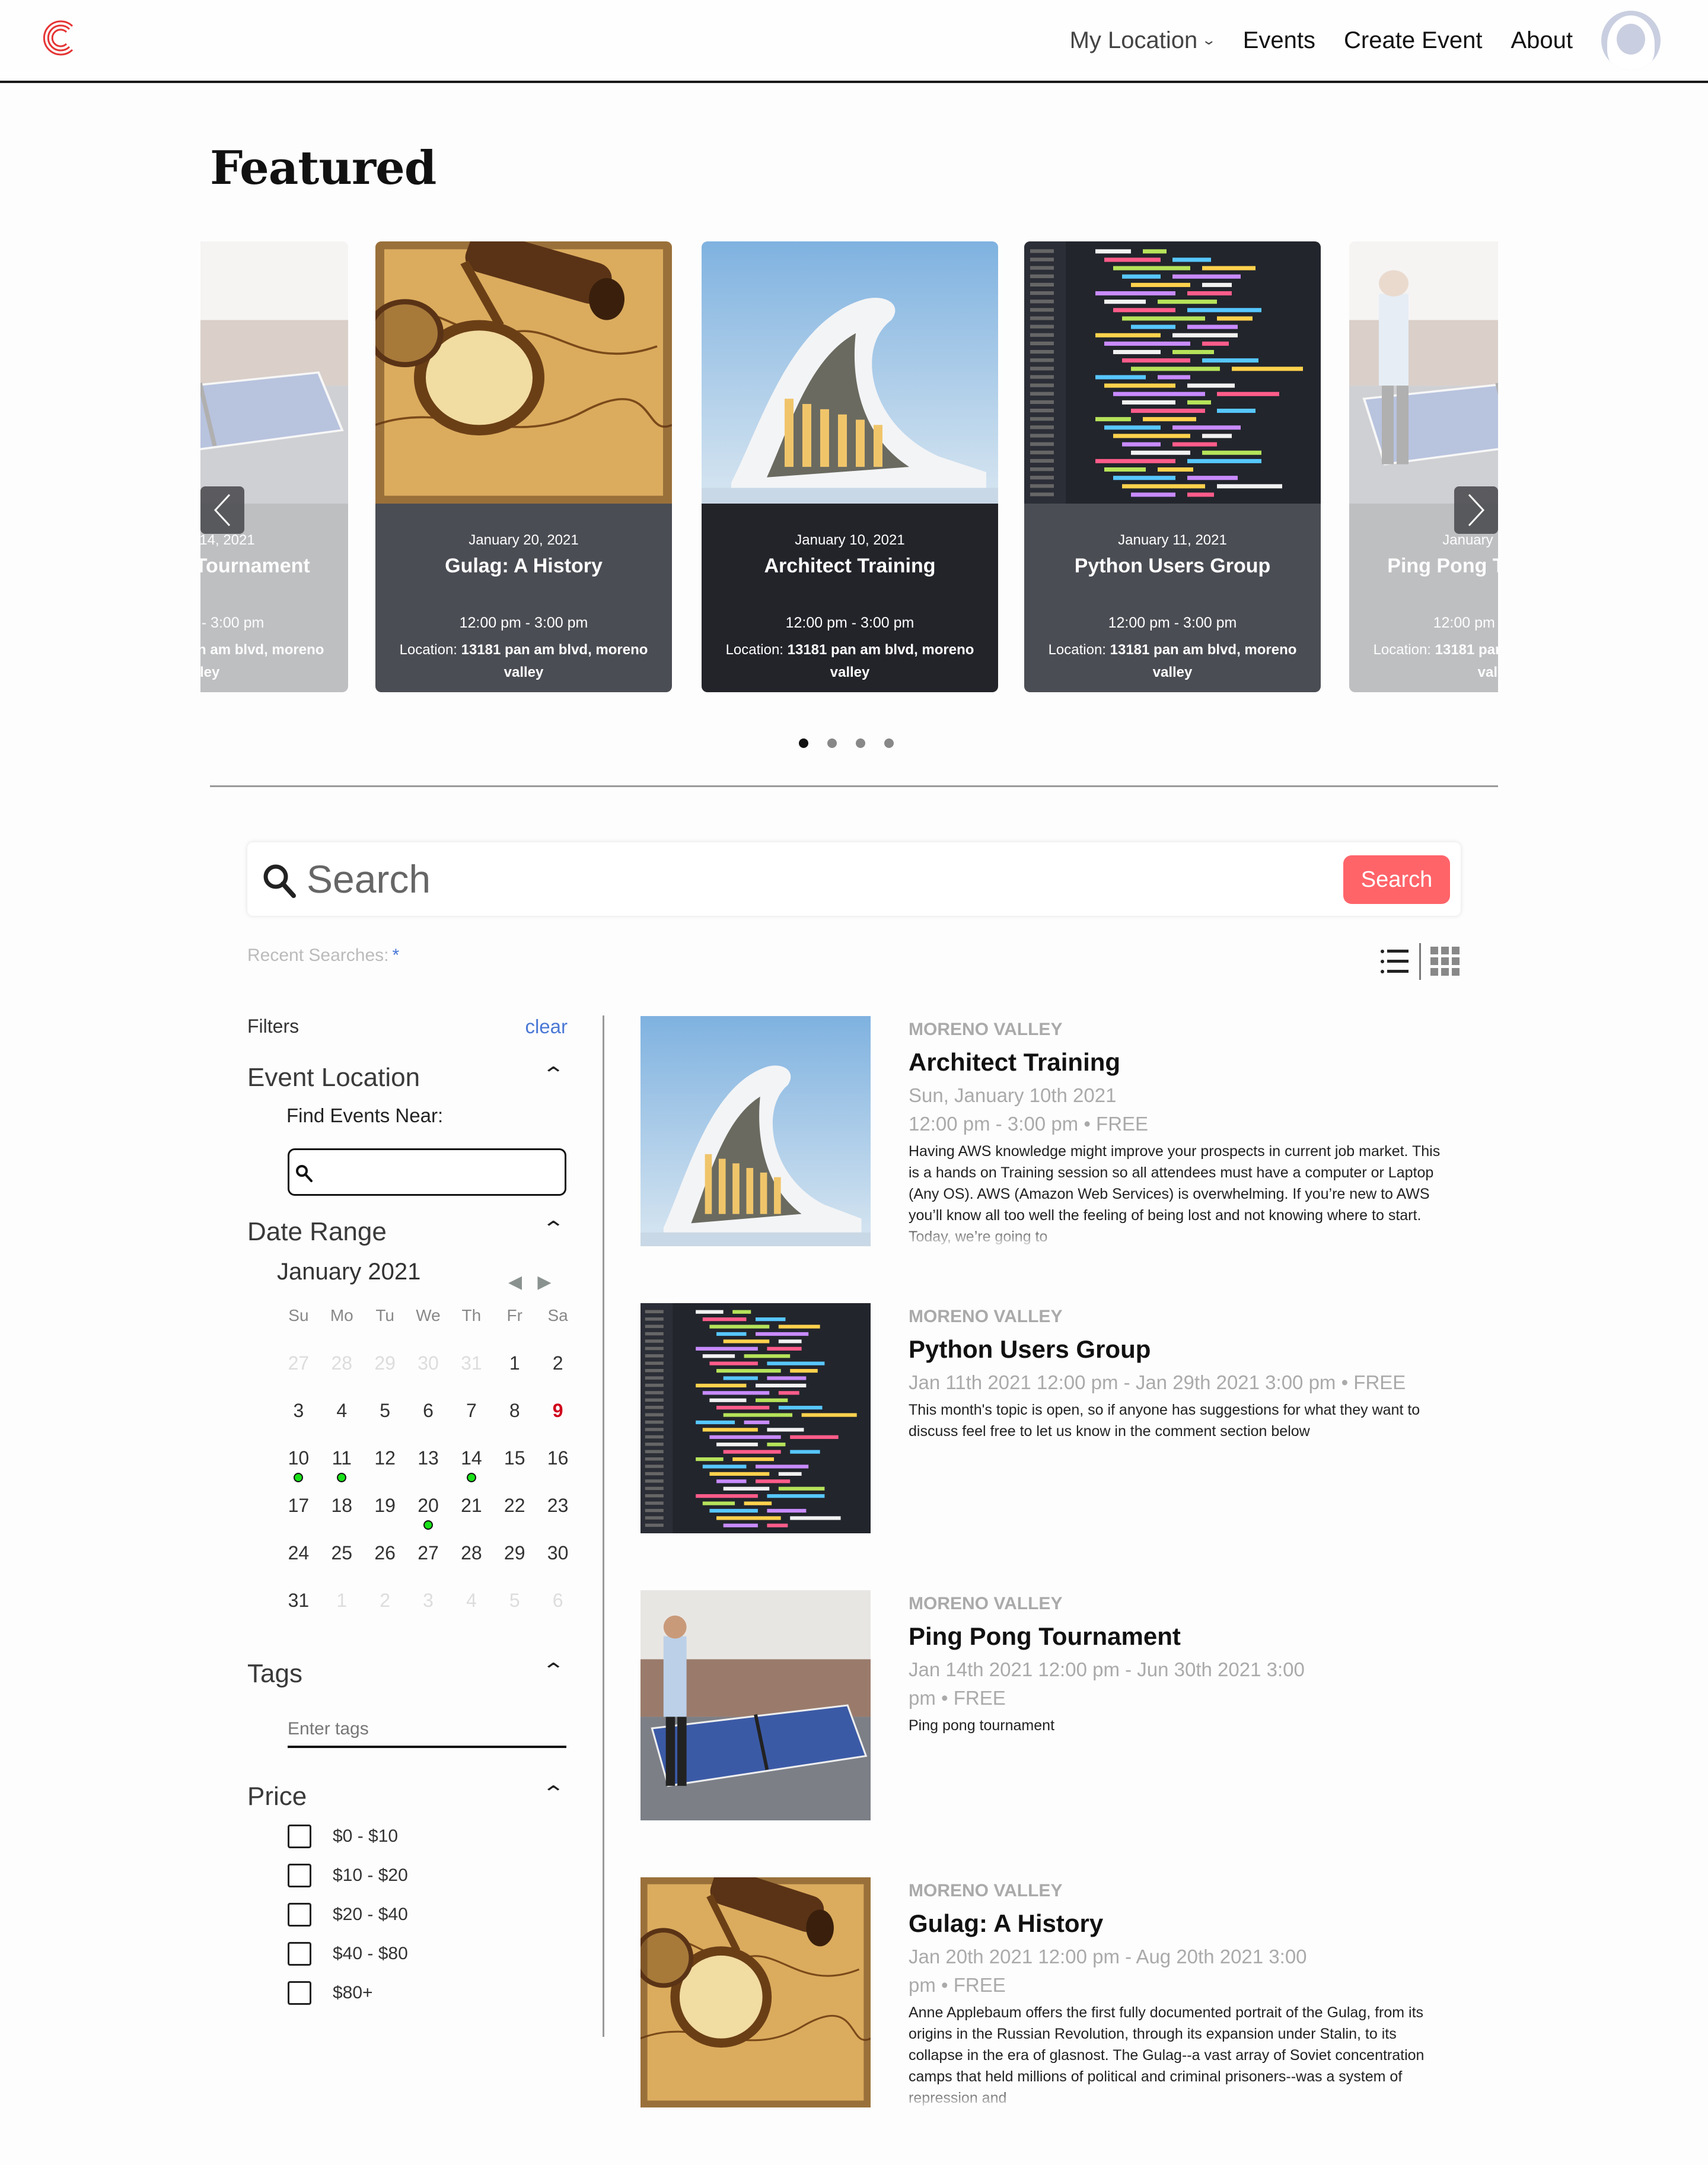  I want to click on user-avatar-icon, so click(1631, 40).